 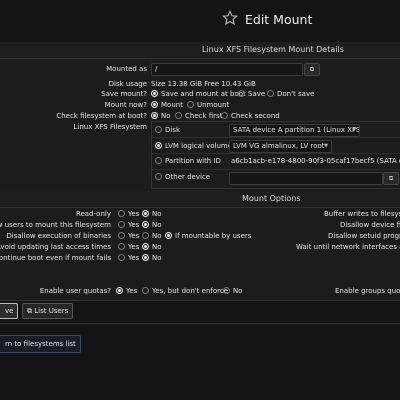 I want to click on nofail-label: Continue boot even if mount fails, so click(x=55, y=258).